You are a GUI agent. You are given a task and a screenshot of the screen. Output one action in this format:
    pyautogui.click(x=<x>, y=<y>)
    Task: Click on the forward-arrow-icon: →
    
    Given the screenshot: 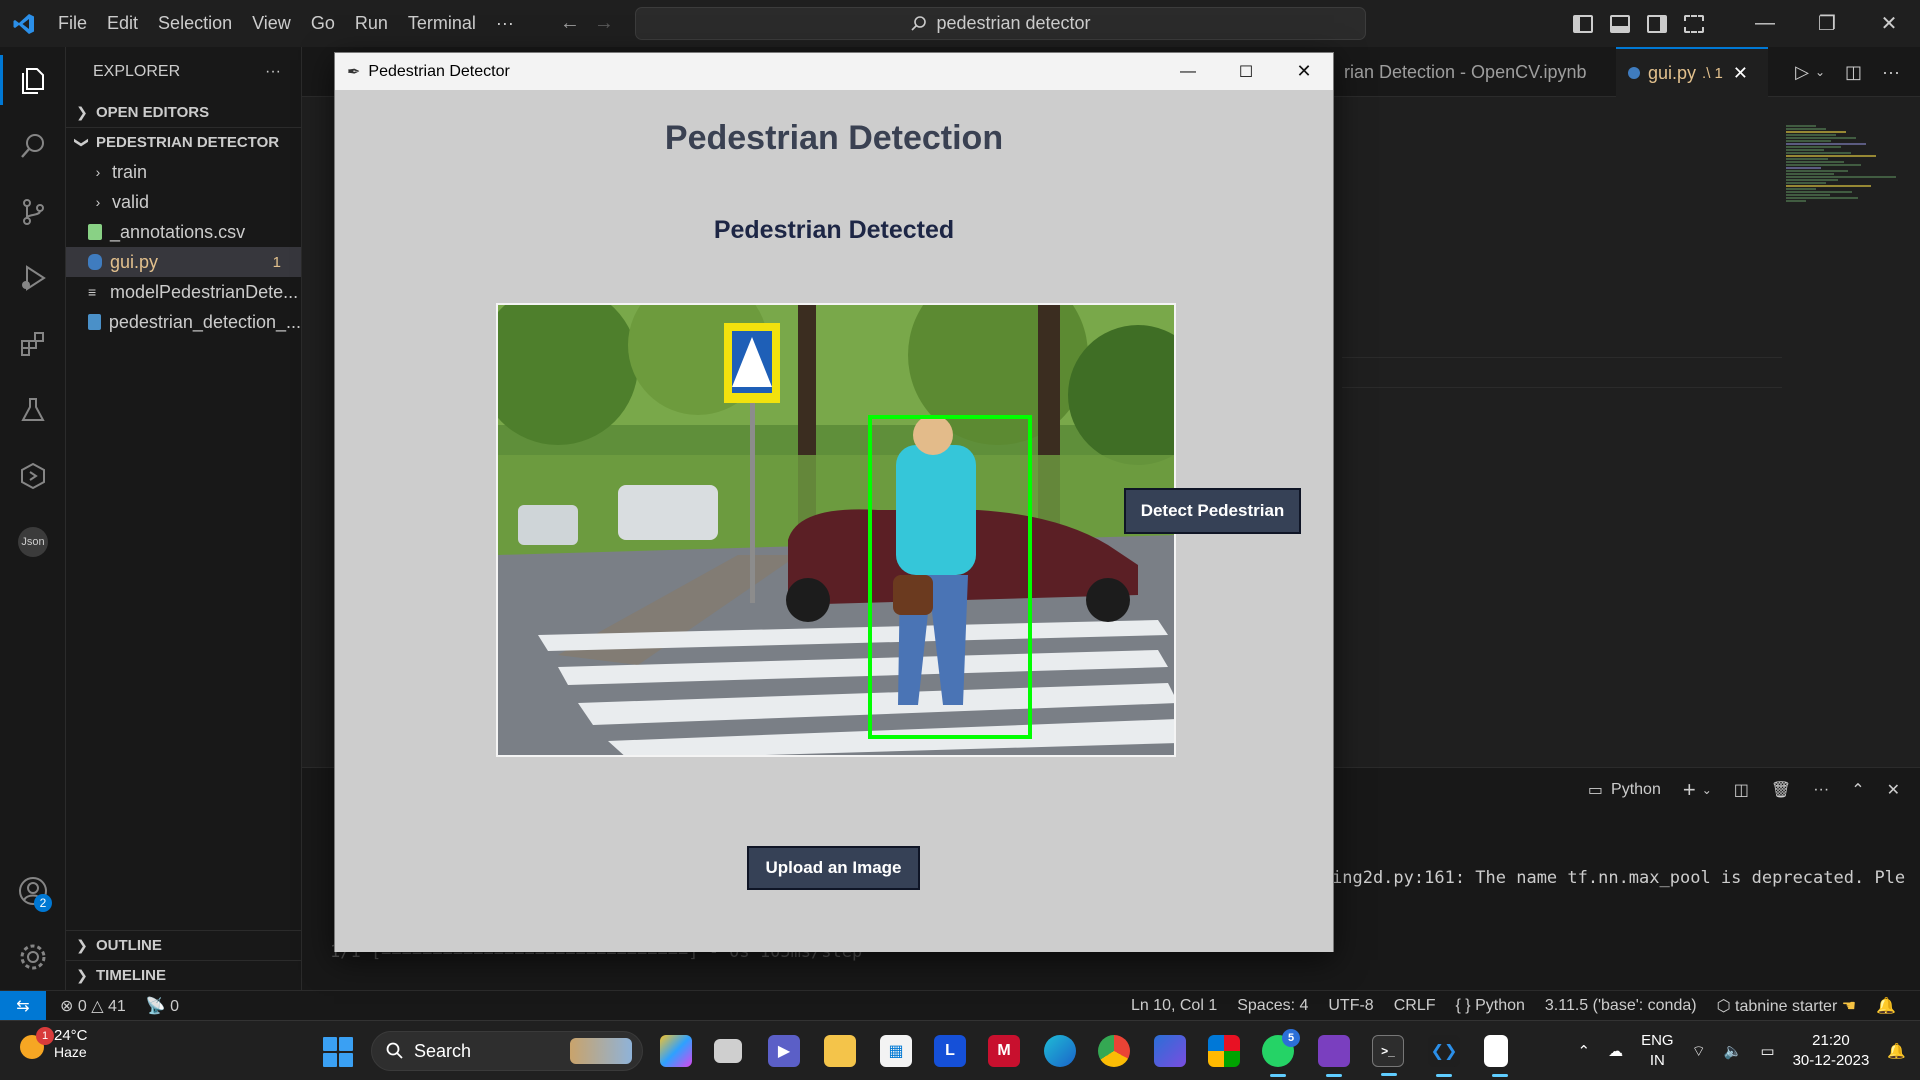 What is the action you would take?
    pyautogui.click(x=604, y=23)
    